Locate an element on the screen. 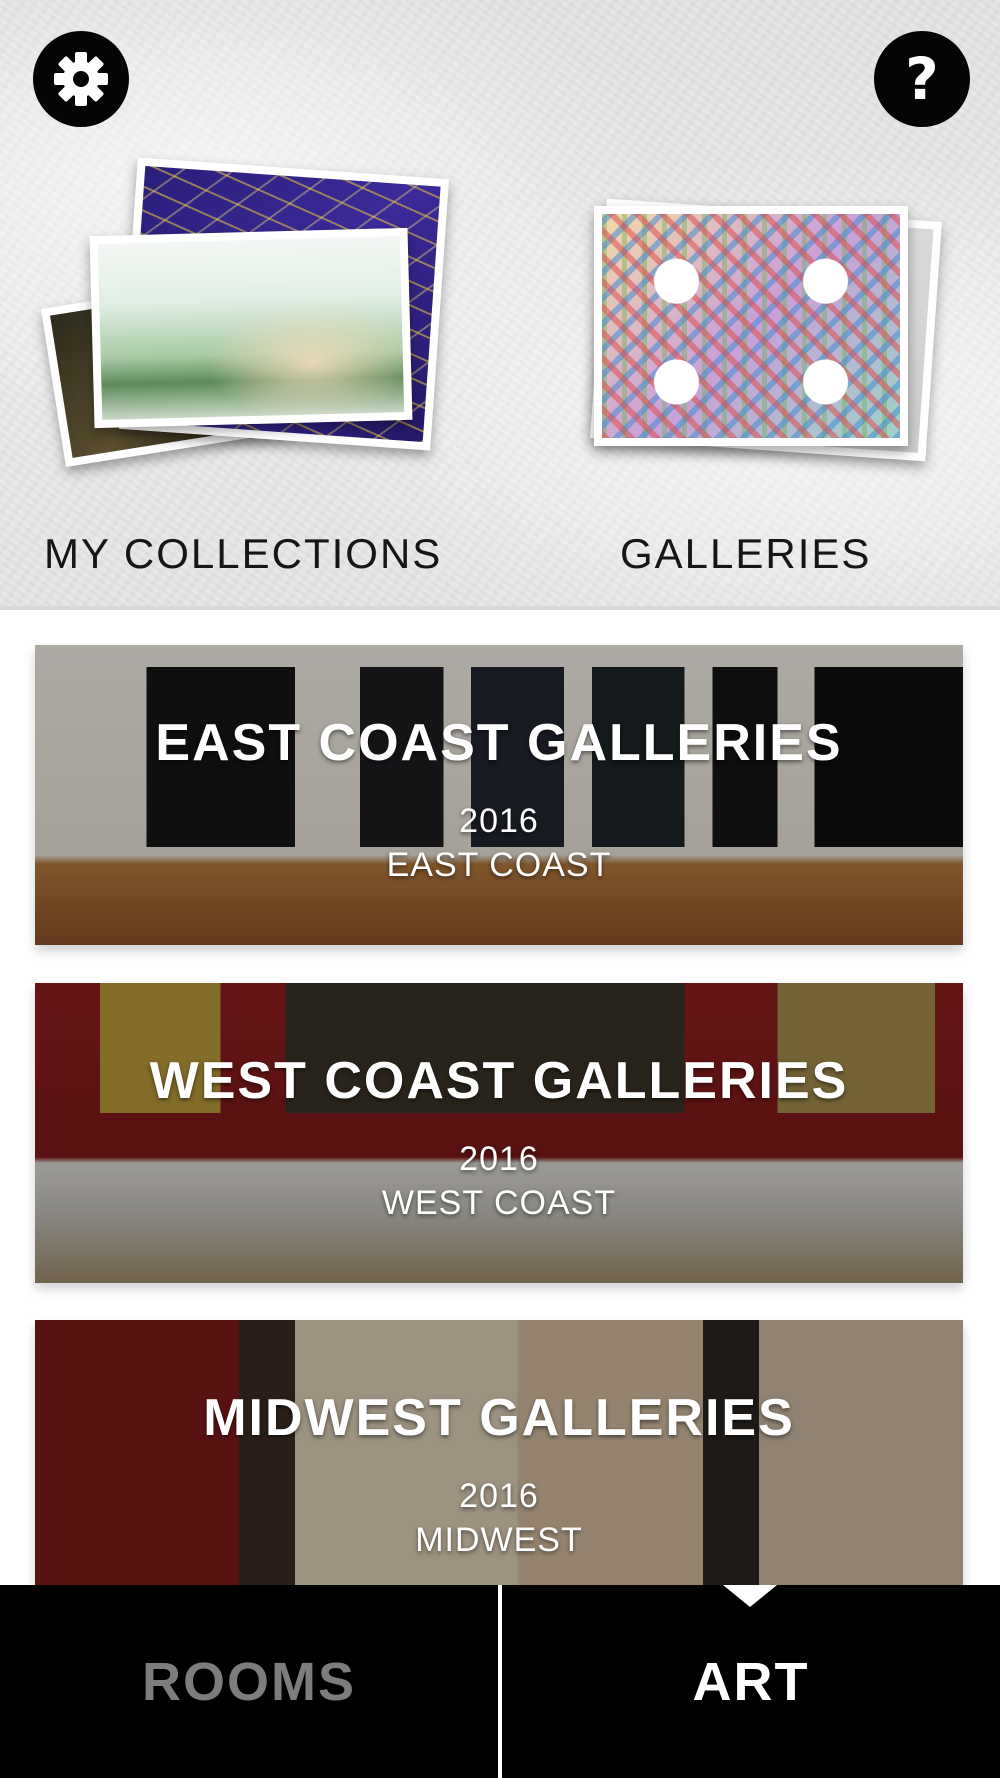 The width and height of the screenshot is (1000, 1778). help-button: ? is located at coordinates (922, 79).